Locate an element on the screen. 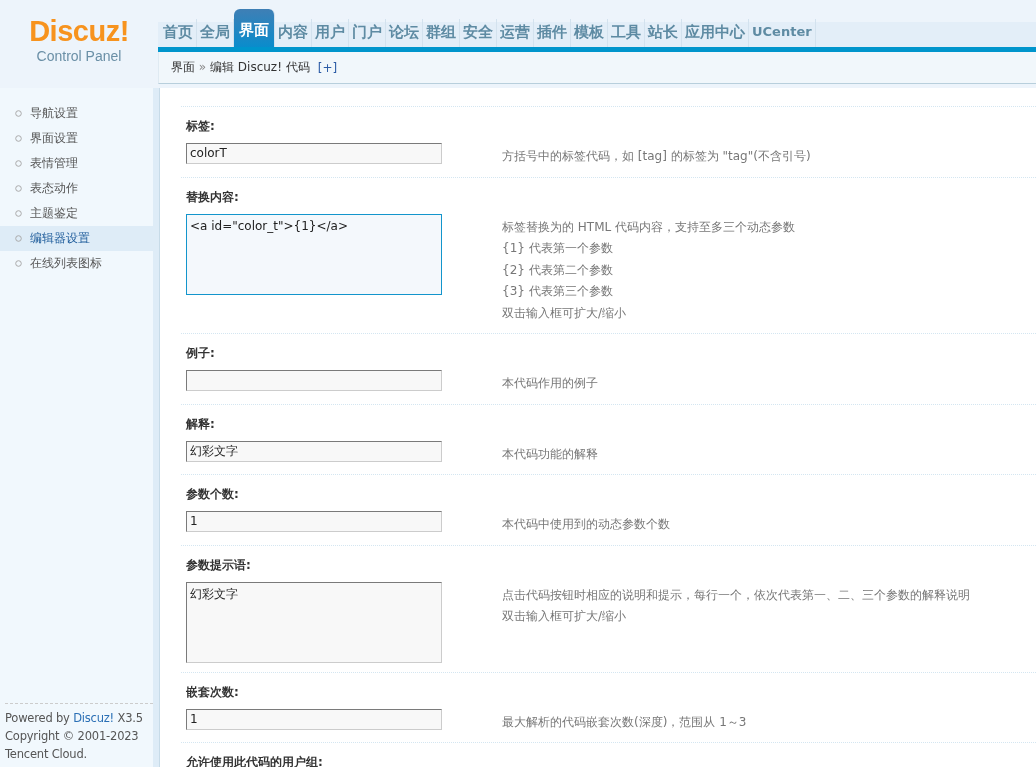 The height and width of the screenshot is (767, 1036). logo-text: Discuz! is located at coordinates (79, 31).